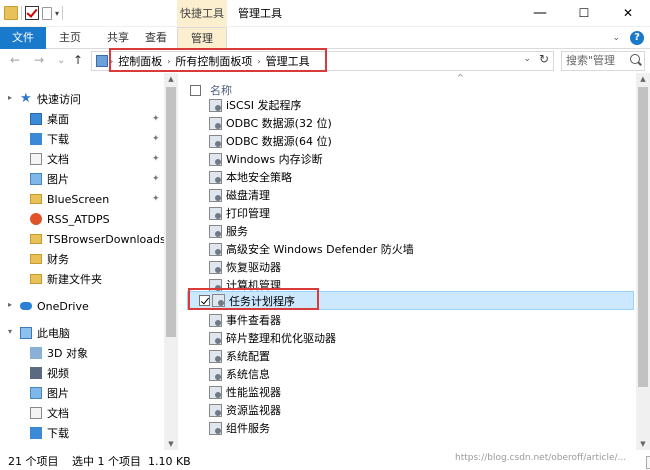  Describe the element at coordinates (410, 141) in the screenshot. I see `list-item: ODBC 数据源(64 位)` at that location.